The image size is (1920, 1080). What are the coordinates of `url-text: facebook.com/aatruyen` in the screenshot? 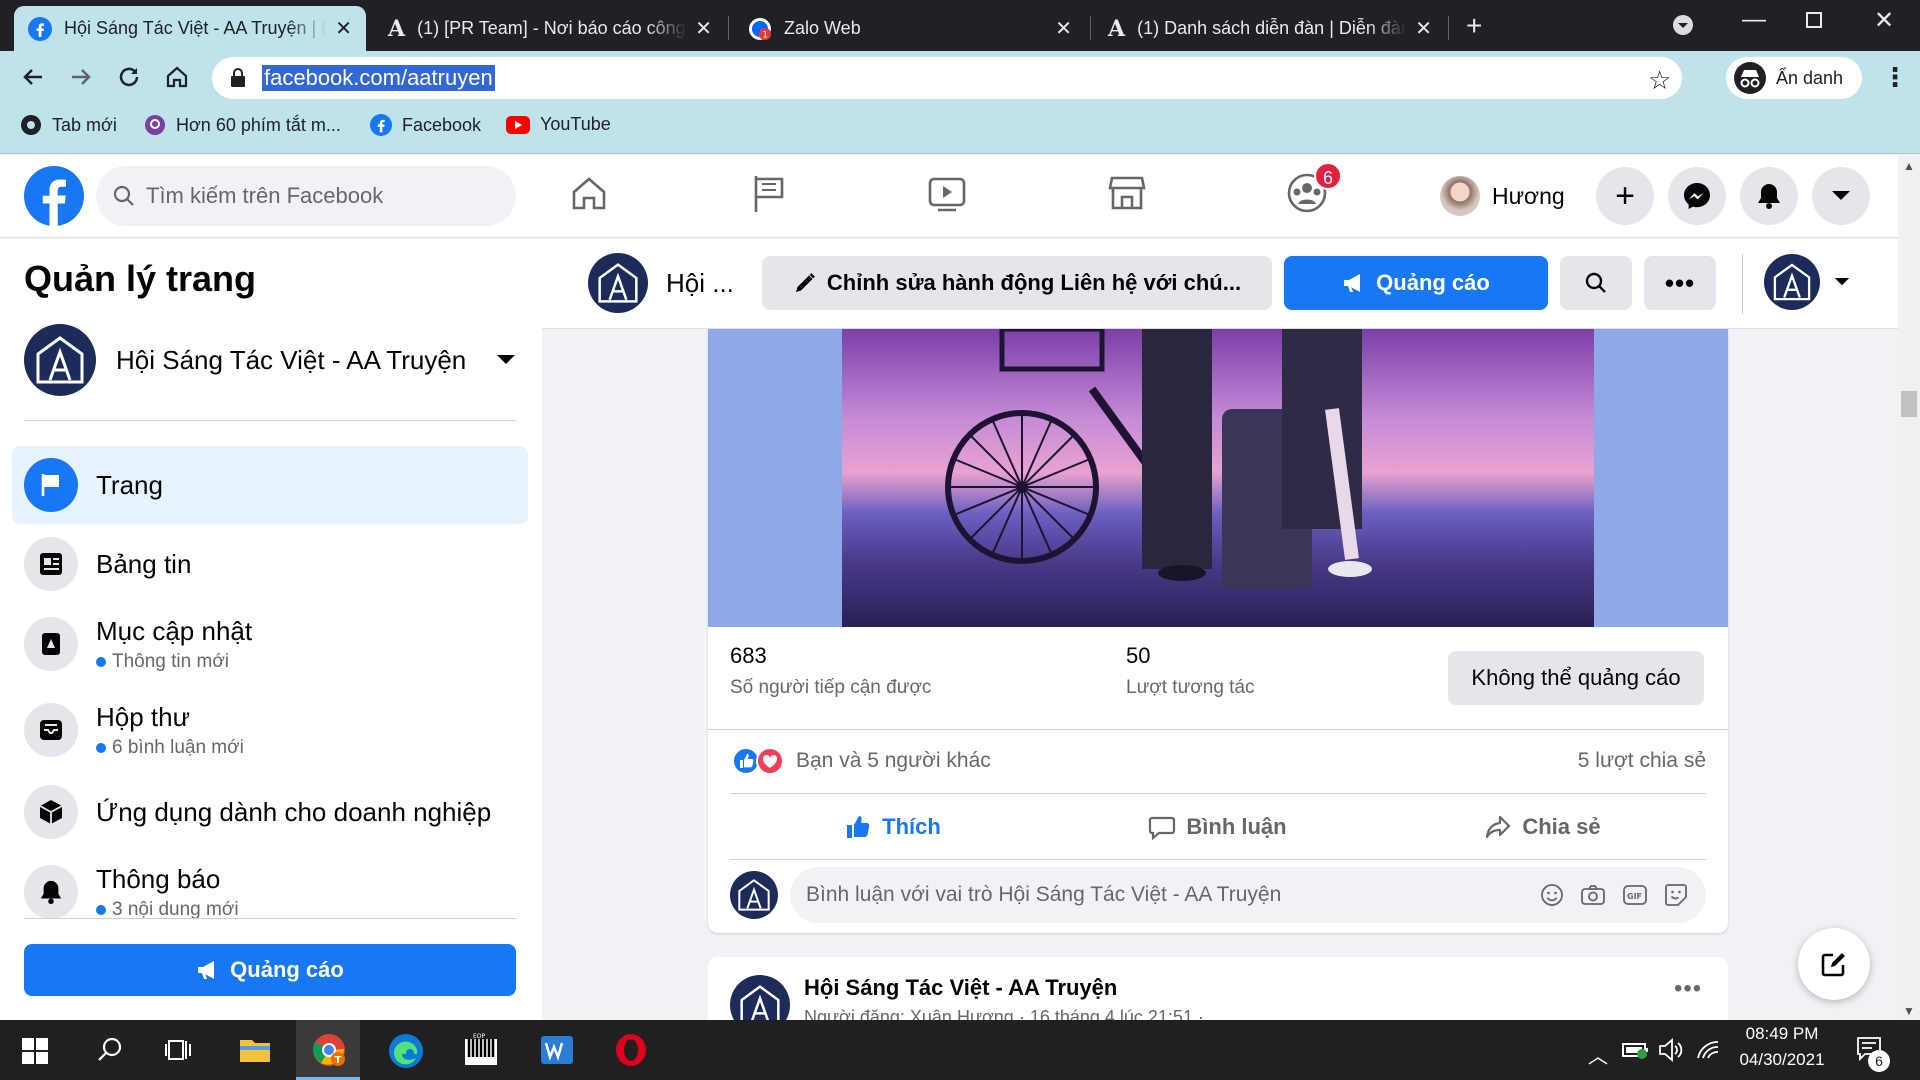 It's located at (378, 78).